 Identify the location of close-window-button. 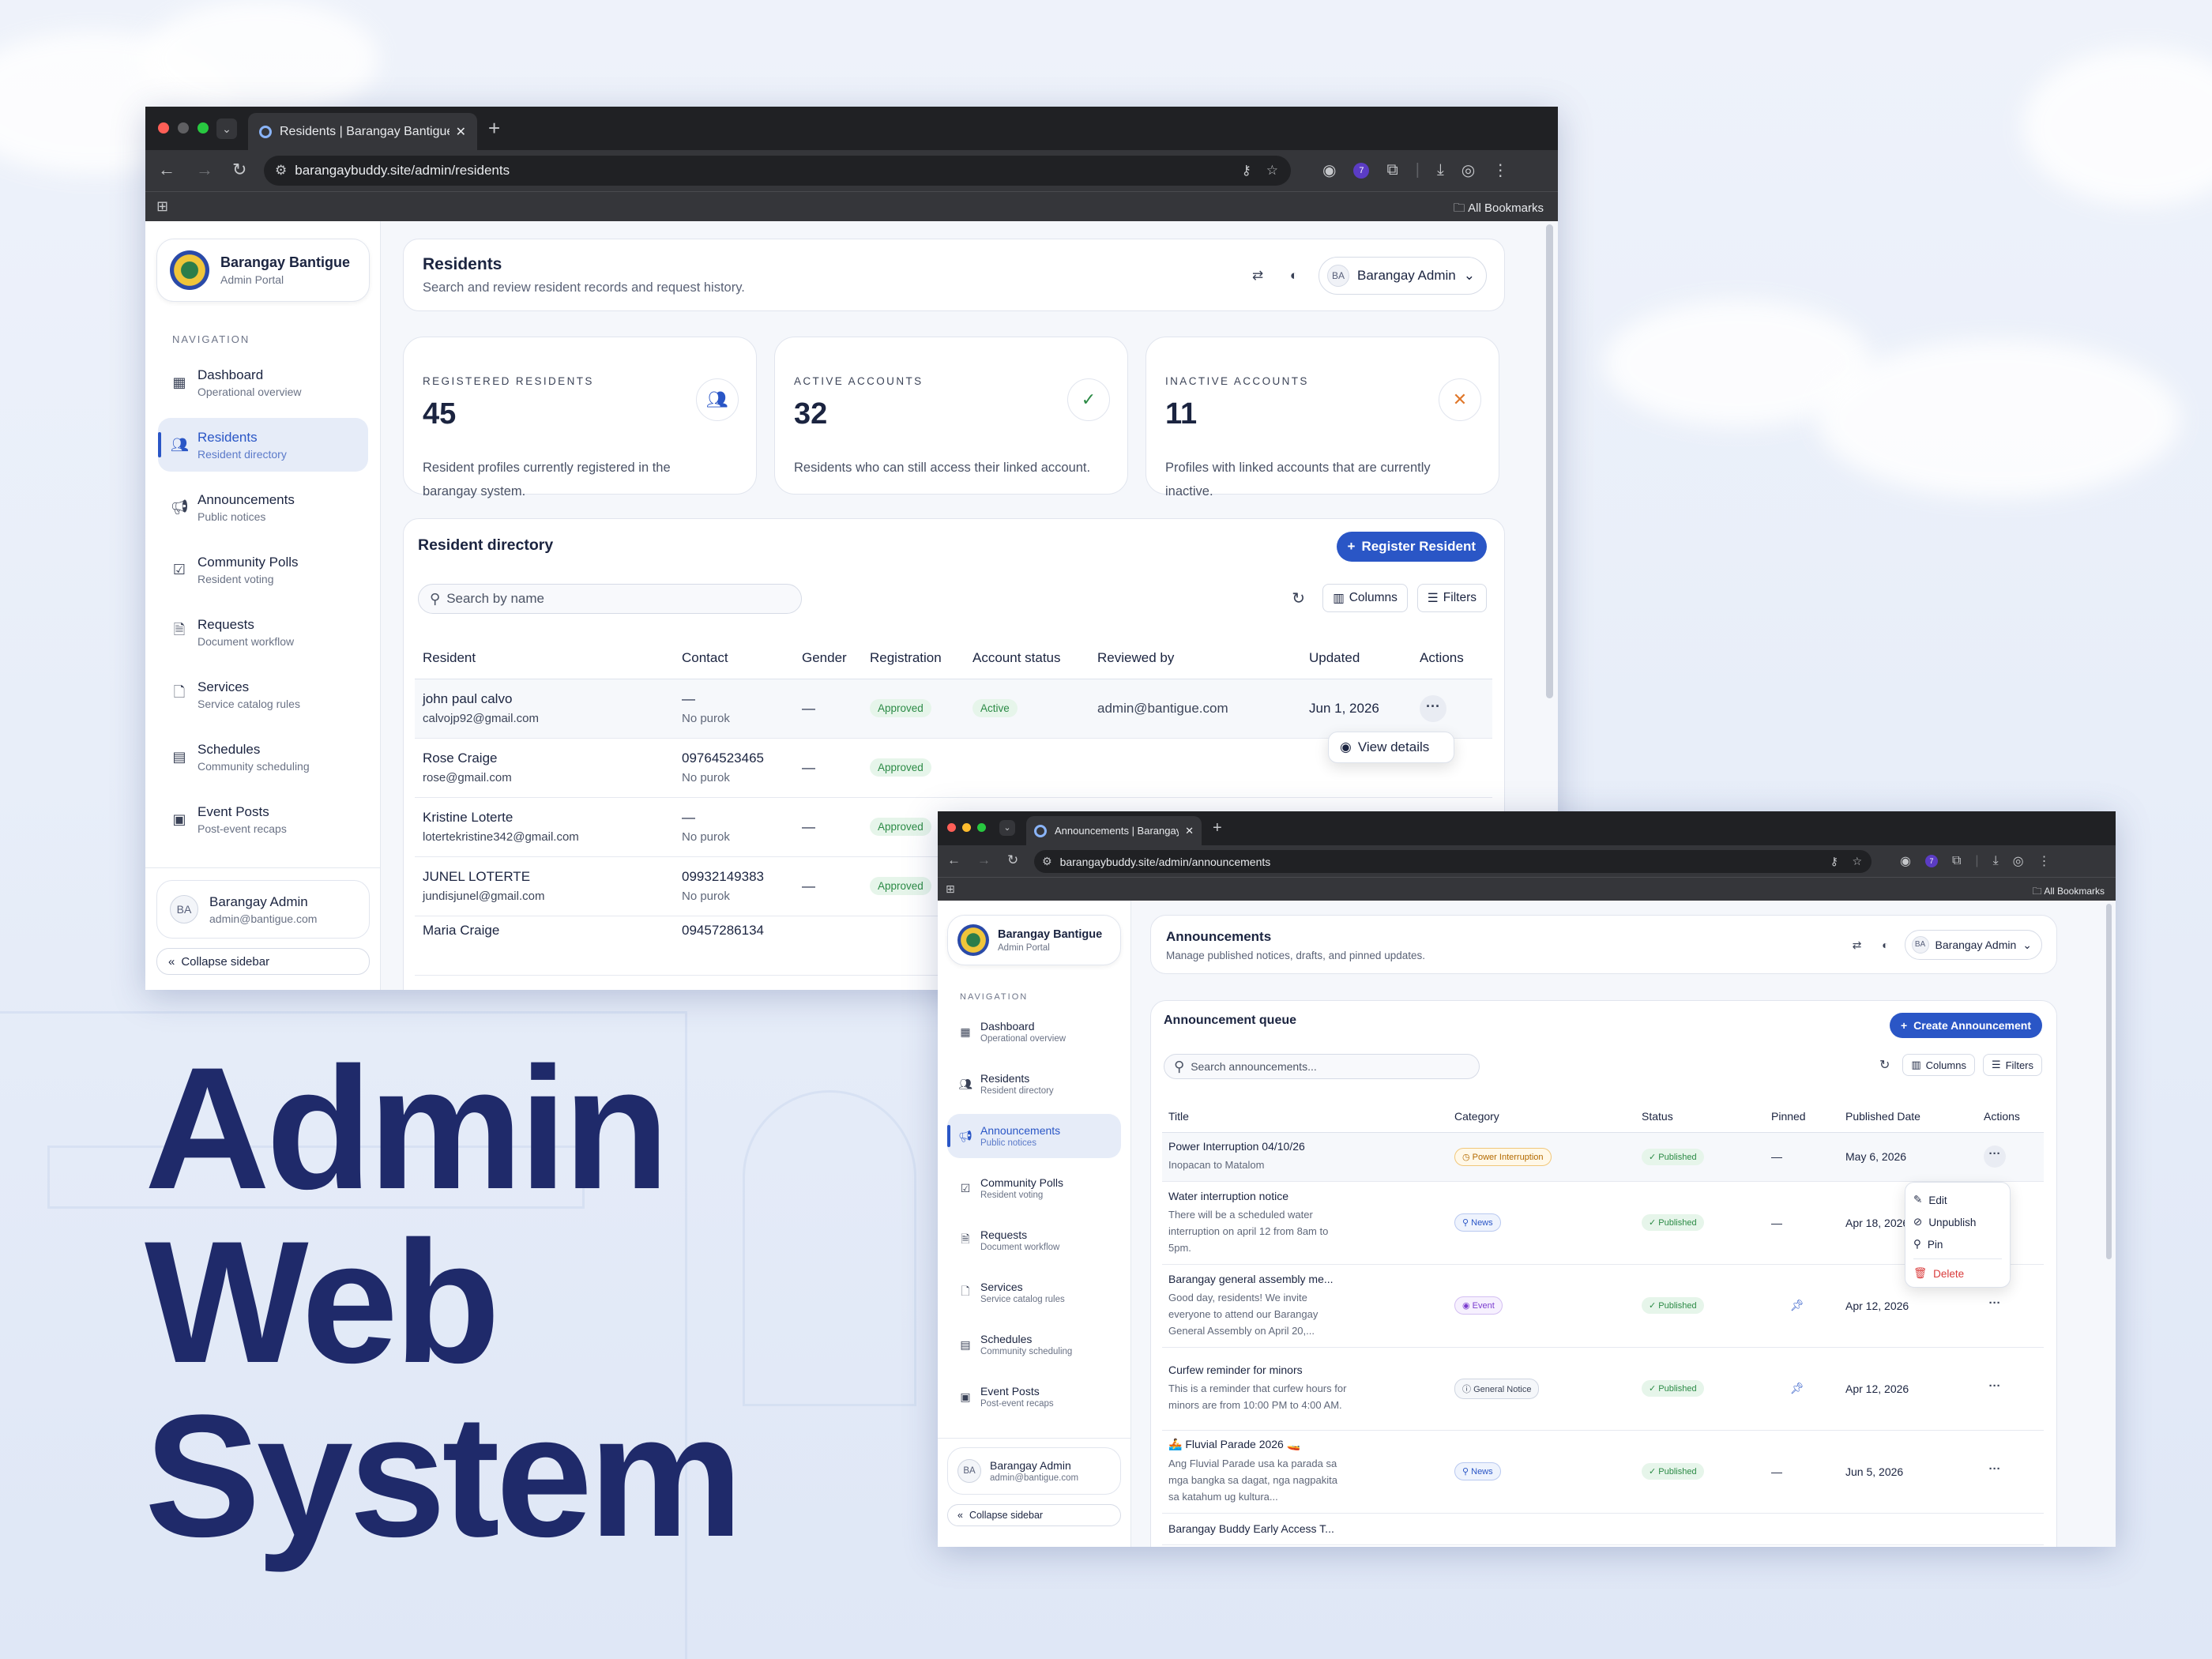
(952, 828).